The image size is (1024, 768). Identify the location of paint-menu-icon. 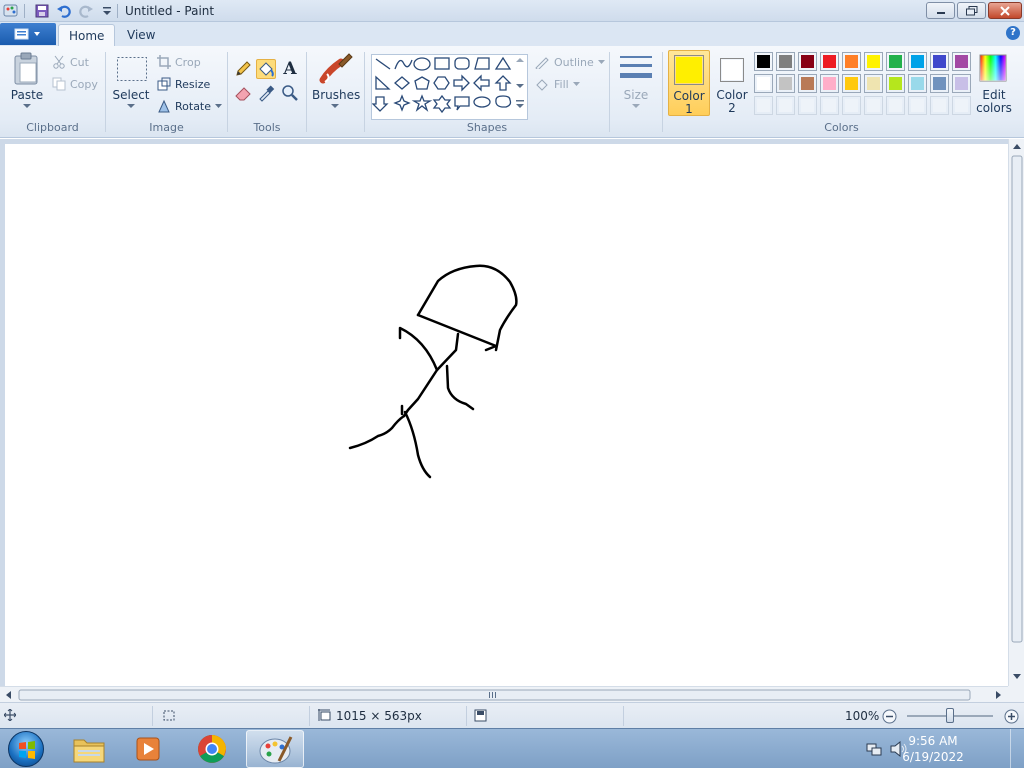
(27, 34).